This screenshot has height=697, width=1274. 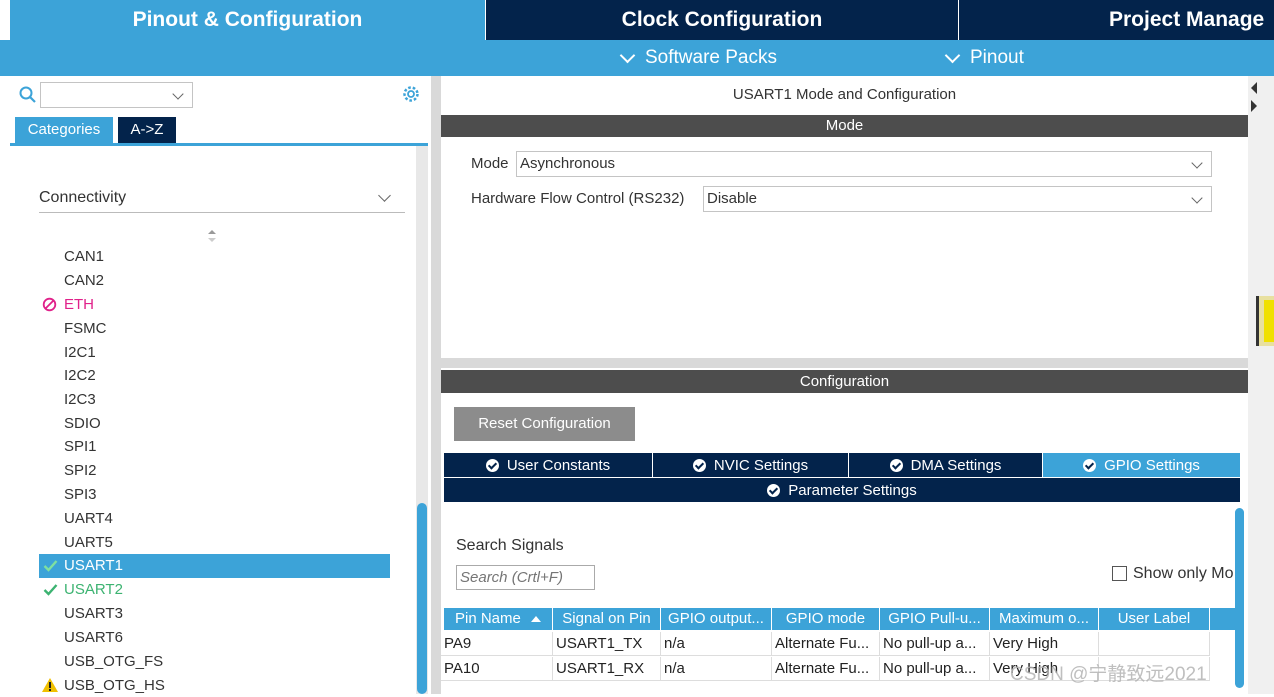 I want to click on list-item-label: UART4, so click(x=88, y=518).